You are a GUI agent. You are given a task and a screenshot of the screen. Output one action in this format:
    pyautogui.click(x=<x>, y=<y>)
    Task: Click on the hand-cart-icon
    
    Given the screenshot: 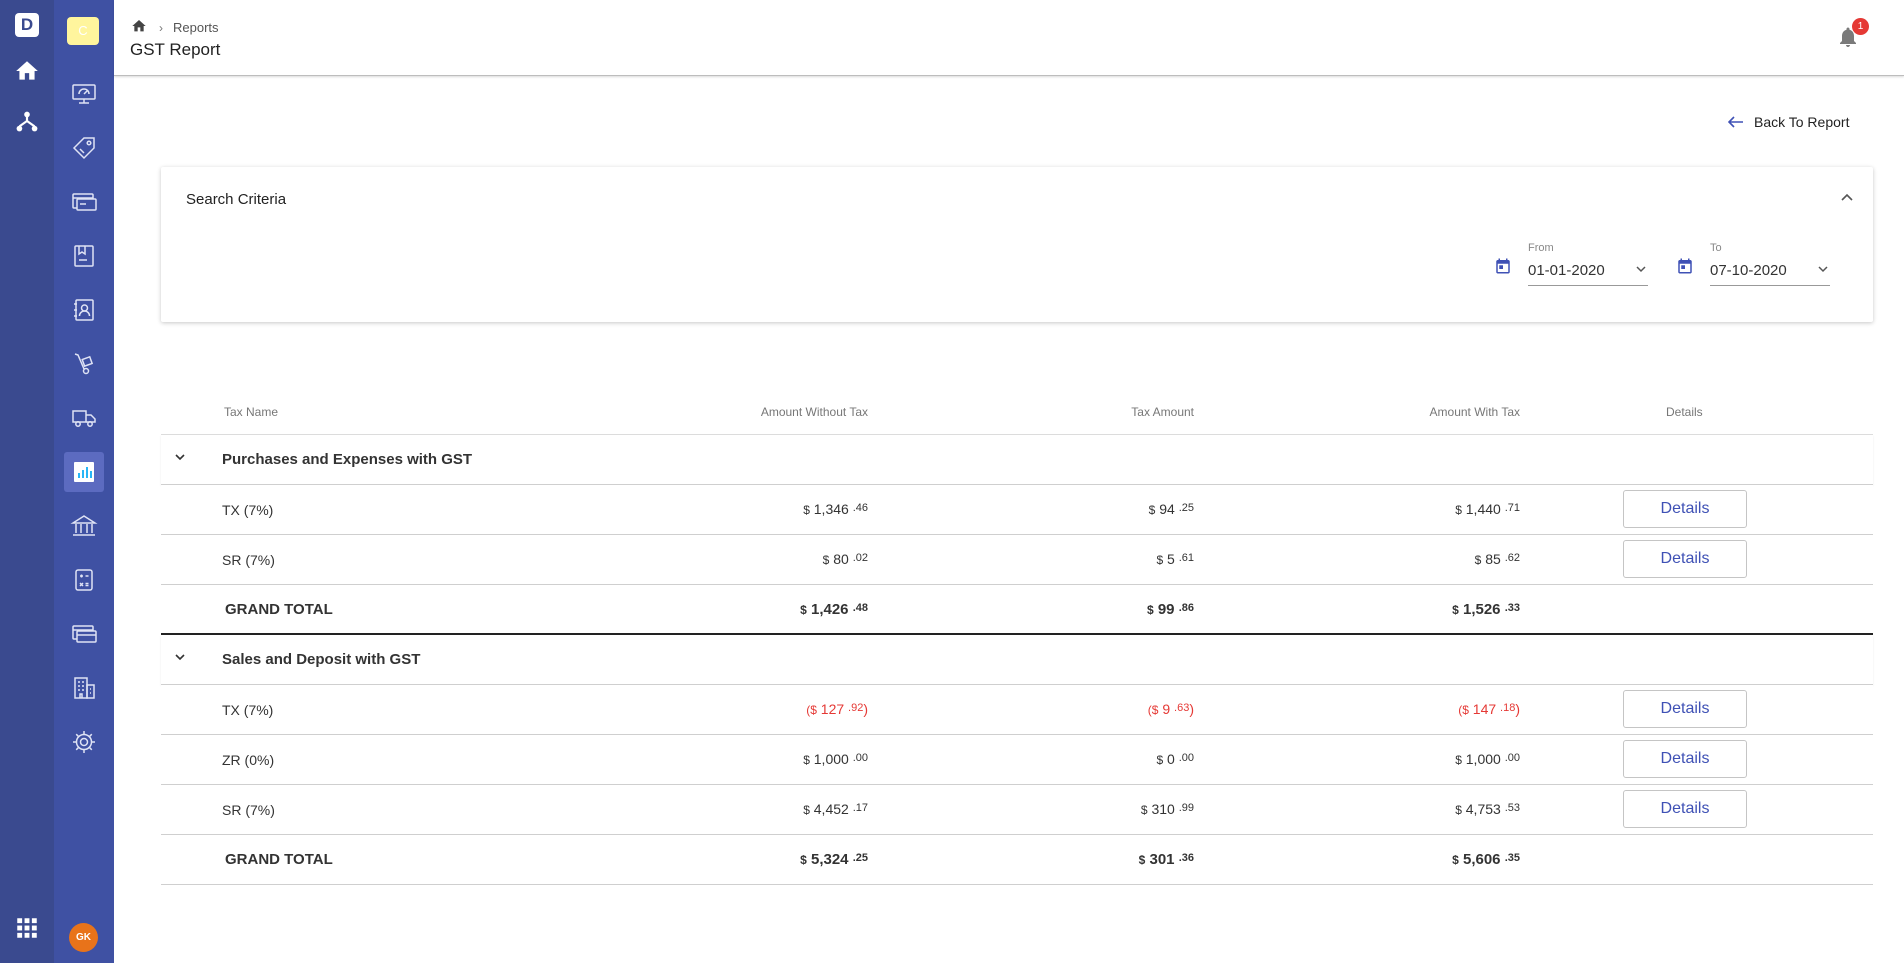 What is the action you would take?
    pyautogui.click(x=84, y=364)
    